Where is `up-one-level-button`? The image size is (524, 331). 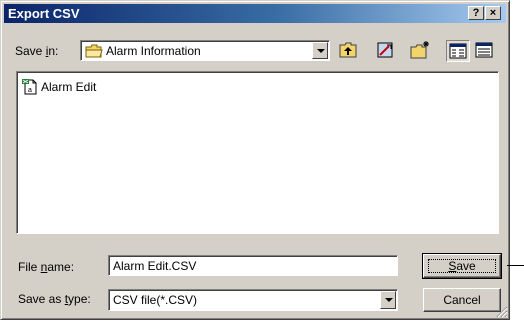
up-one-level-button is located at coordinates (349, 51).